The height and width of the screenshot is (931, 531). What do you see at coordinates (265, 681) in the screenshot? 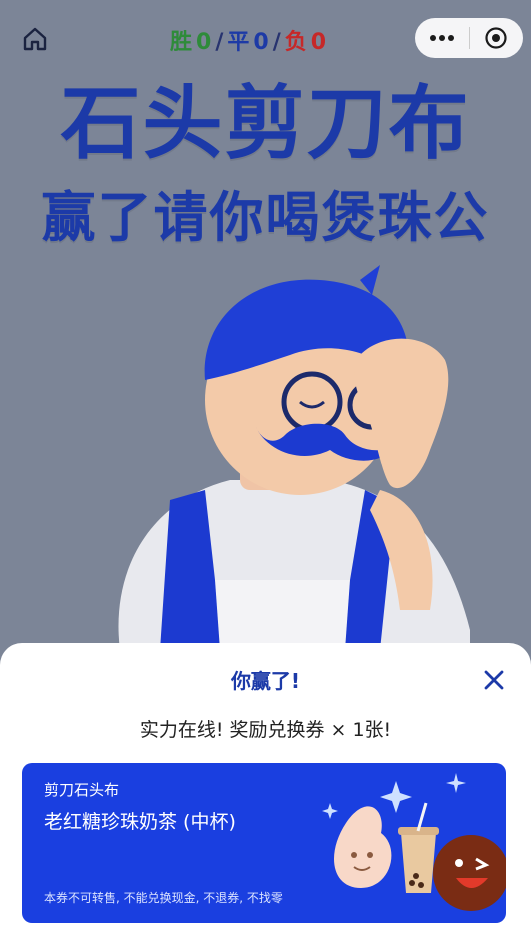
I see `result-title: 你赢了!` at bounding box center [265, 681].